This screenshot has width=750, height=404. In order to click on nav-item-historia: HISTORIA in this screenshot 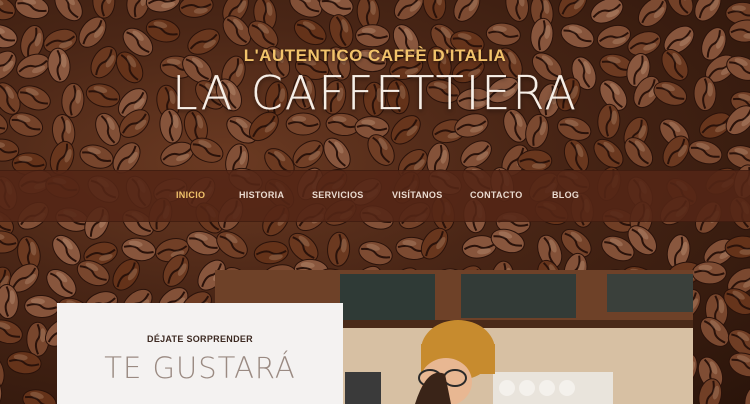, I will do `click(261, 196)`.